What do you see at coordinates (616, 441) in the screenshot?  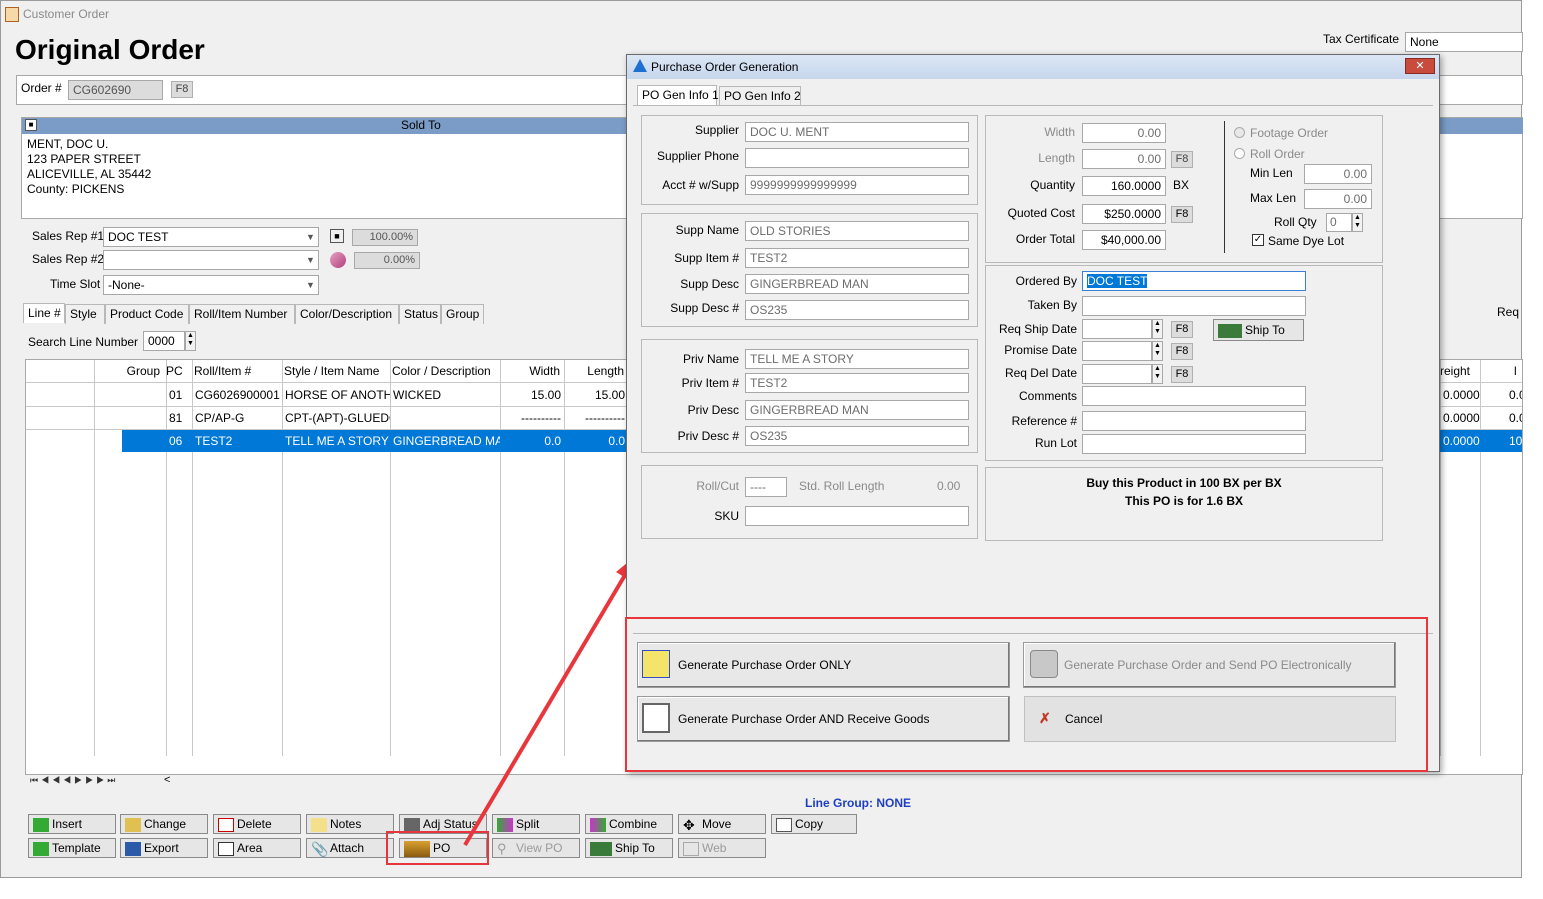 I see `cell-length: 0.0` at bounding box center [616, 441].